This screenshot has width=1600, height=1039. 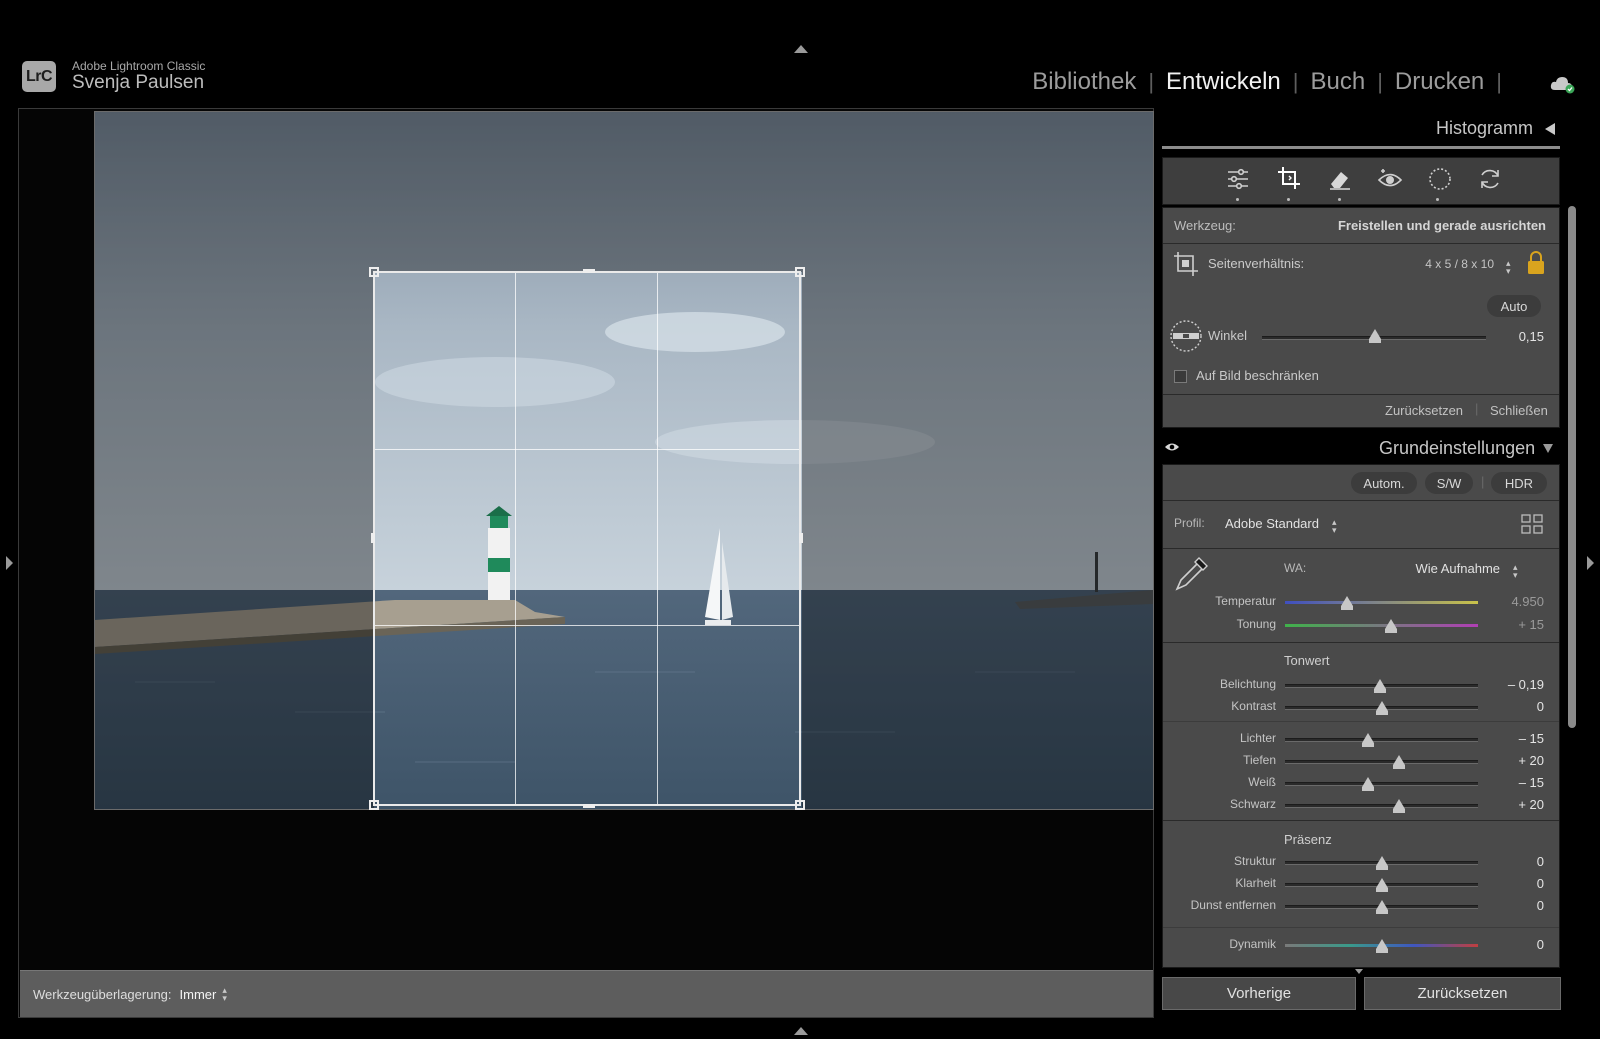 I want to click on aspect-ratio-label: Seitenverhältnis:, so click(x=1256, y=263).